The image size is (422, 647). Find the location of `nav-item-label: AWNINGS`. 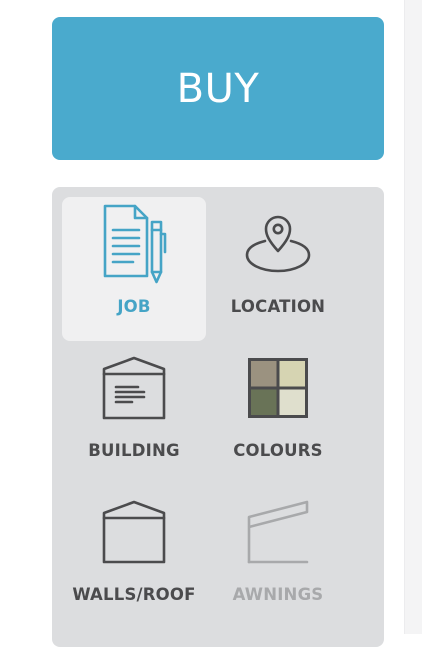

nav-item-label: AWNINGS is located at coordinates (278, 594).